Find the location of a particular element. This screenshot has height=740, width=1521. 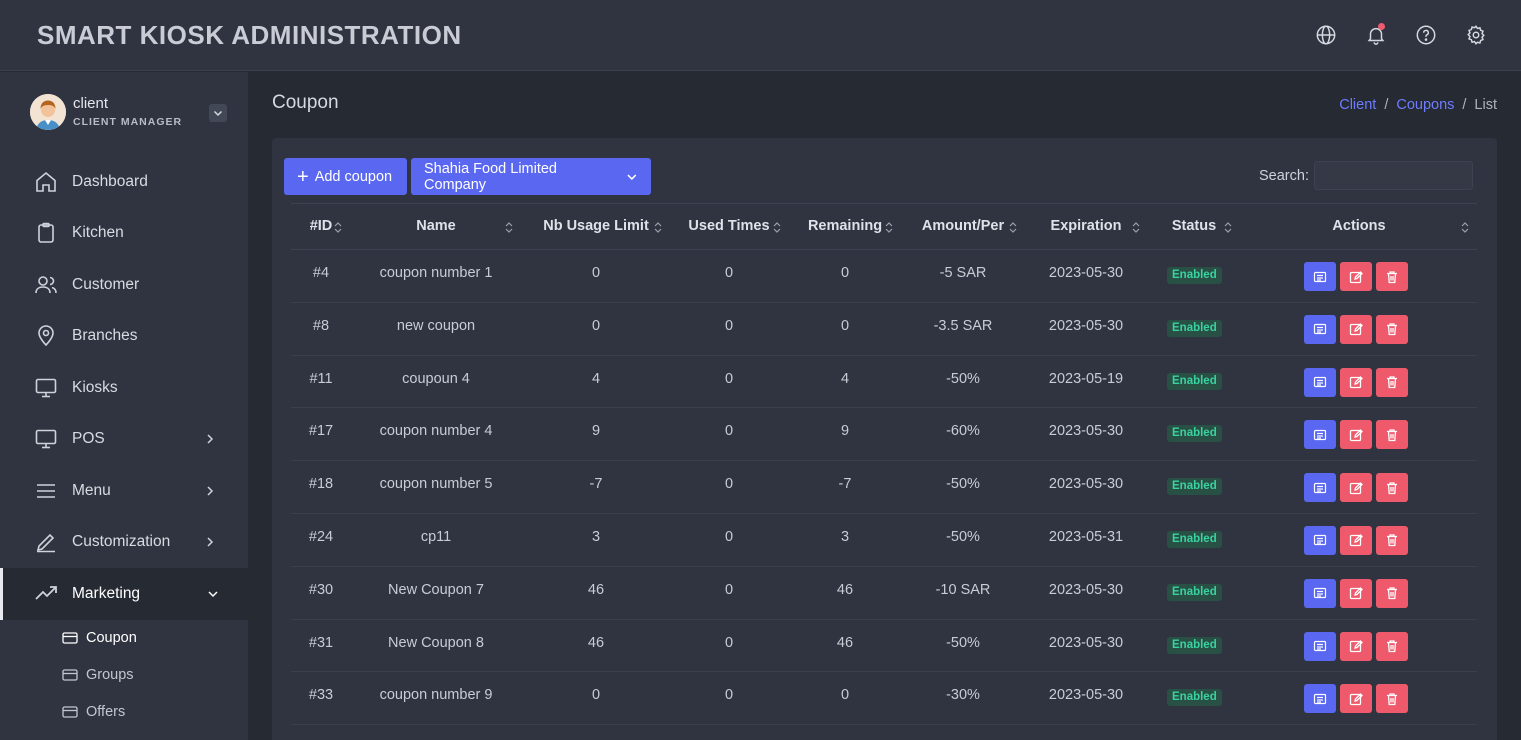

company-select-button: Shahia Food Limited Company is located at coordinates (531, 176).